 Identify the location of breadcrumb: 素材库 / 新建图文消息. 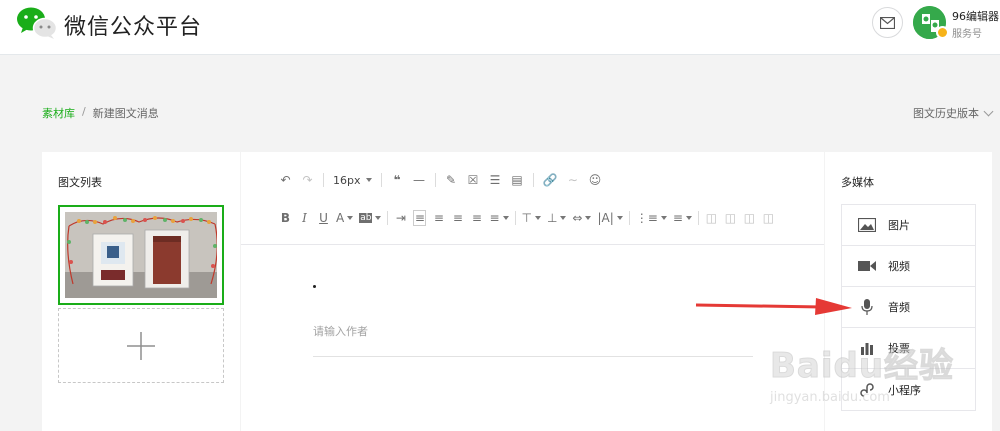
(100, 113).